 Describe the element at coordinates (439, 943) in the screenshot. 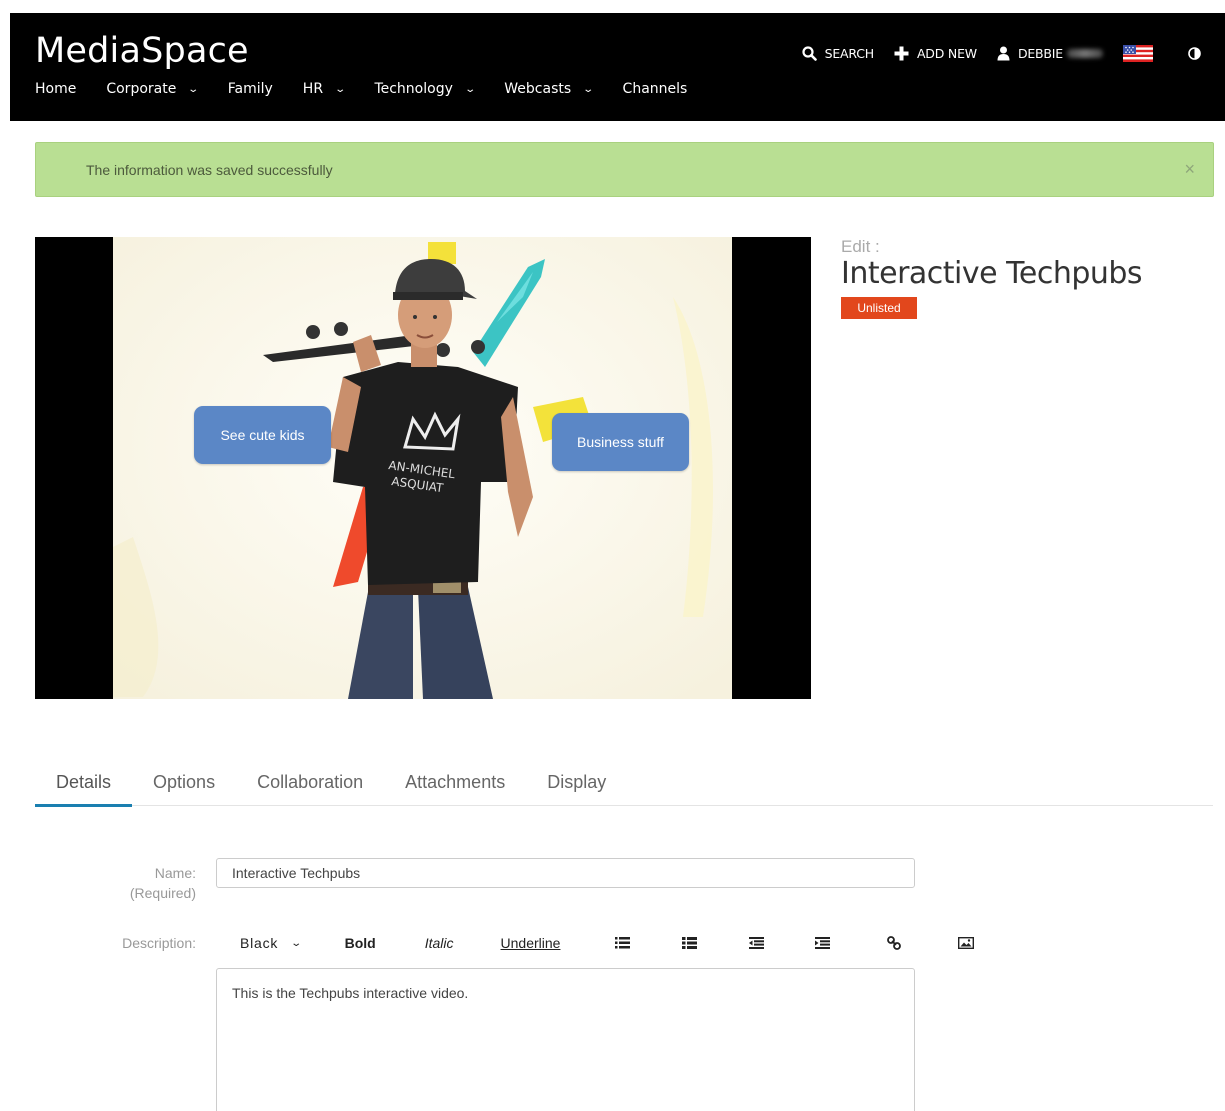

I see `italic-button: Italic` at that location.